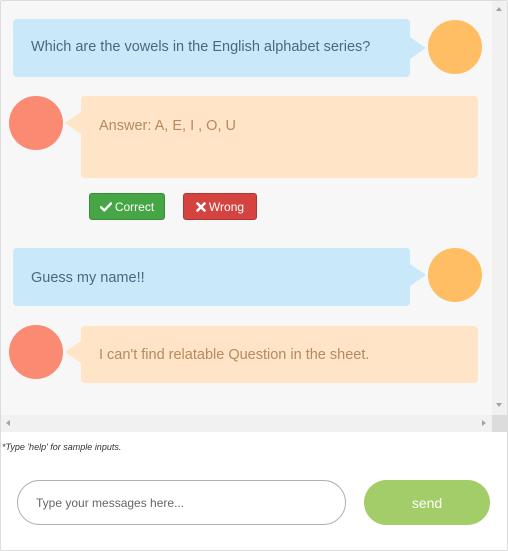 The width and height of the screenshot is (508, 551). I want to click on correct-label: Correct, so click(134, 206).